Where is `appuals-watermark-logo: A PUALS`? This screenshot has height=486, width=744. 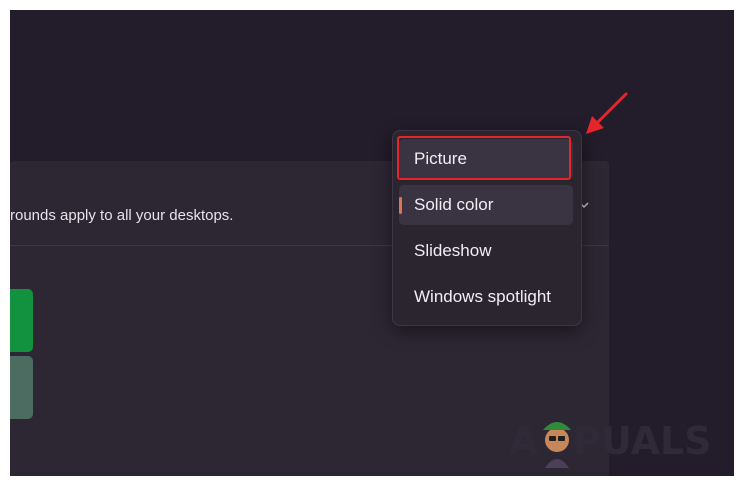
appuals-watermark-logo: A PUALS is located at coordinates (610, 443).